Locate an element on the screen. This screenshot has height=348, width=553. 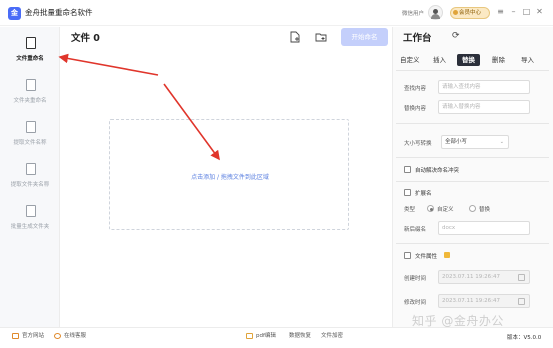
sidebar-item-label: 文件重命名 is located at coordinates (30, 59).